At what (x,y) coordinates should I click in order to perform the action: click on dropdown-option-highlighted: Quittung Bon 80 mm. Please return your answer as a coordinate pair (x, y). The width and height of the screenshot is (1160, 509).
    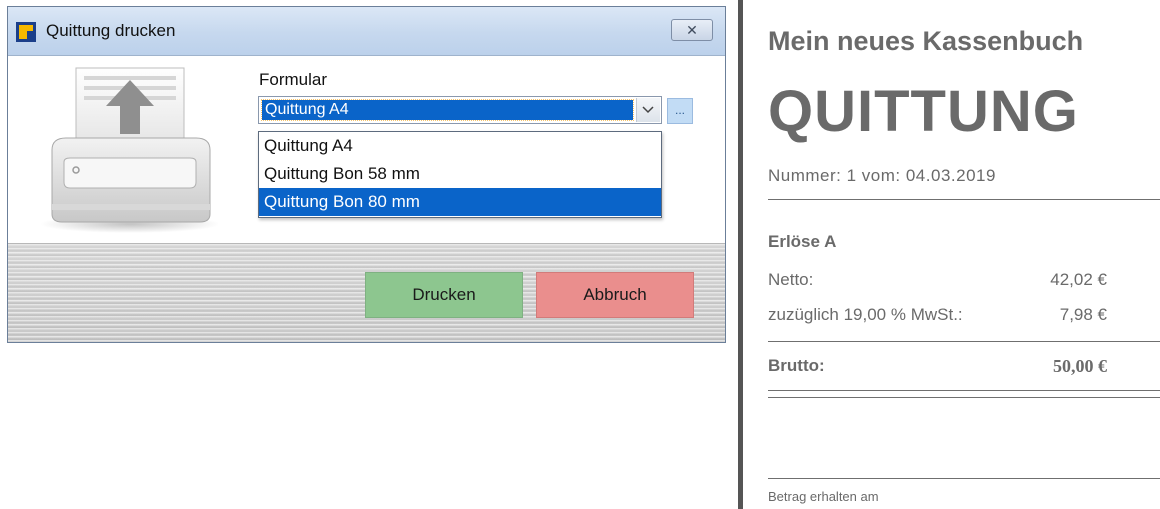
    Looking at the image, I should click on (460, 202).